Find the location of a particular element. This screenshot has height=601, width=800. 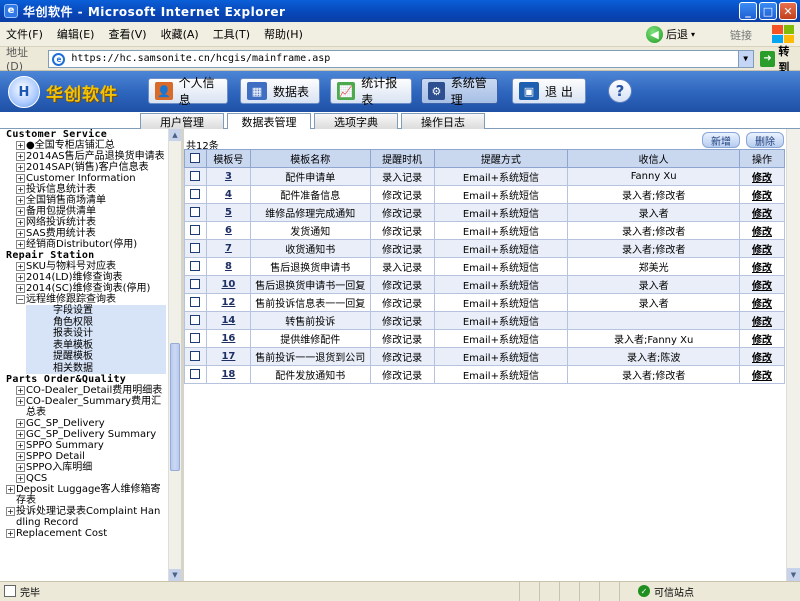

tree-node: +2014(SC)维修查询表(停用) is located at coordinates (86, 288).